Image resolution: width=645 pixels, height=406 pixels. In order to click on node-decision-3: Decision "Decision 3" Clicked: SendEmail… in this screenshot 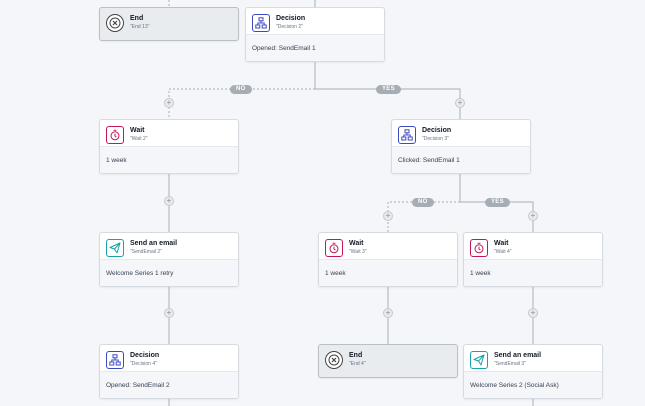, I will do `click(461, 146)`.